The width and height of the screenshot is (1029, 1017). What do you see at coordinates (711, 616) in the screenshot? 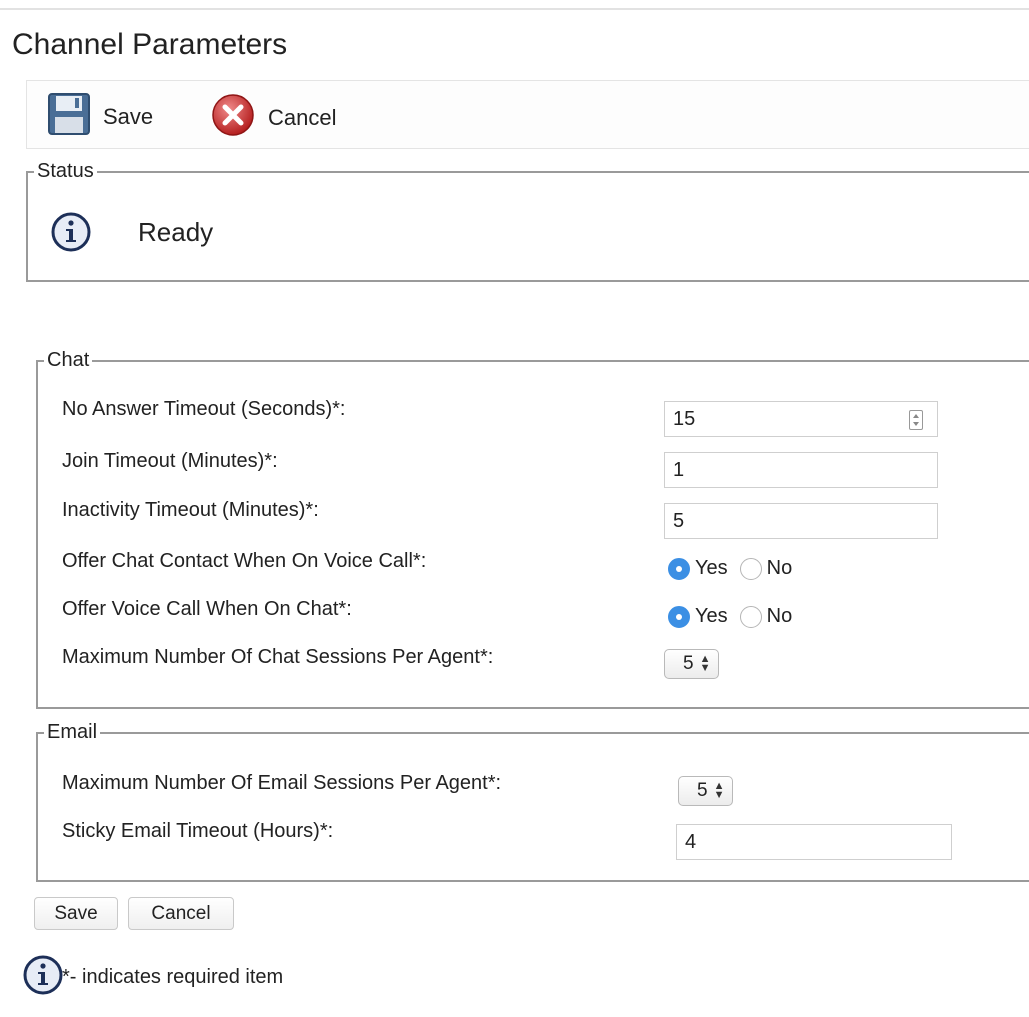
I see `offer-voice-yes-label: Yes` at bounding box center [711, 616].